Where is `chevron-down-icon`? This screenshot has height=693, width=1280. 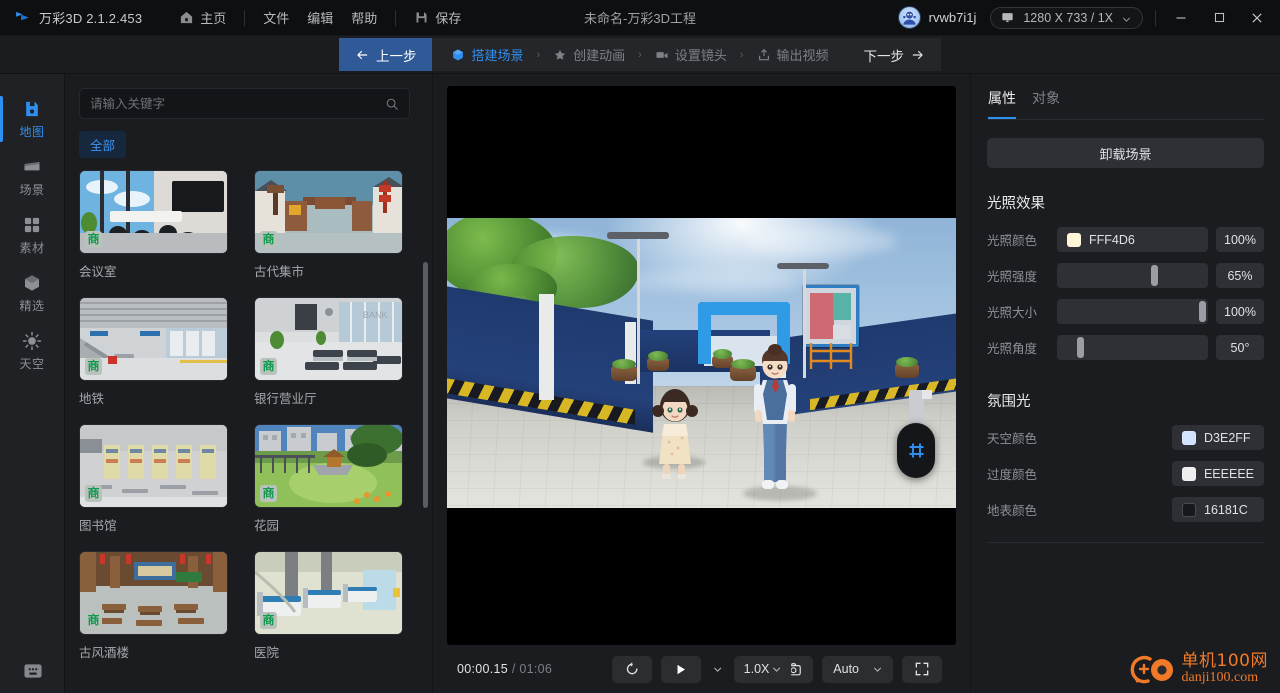
chevron-down-icon is located at coordinates (777, 669).